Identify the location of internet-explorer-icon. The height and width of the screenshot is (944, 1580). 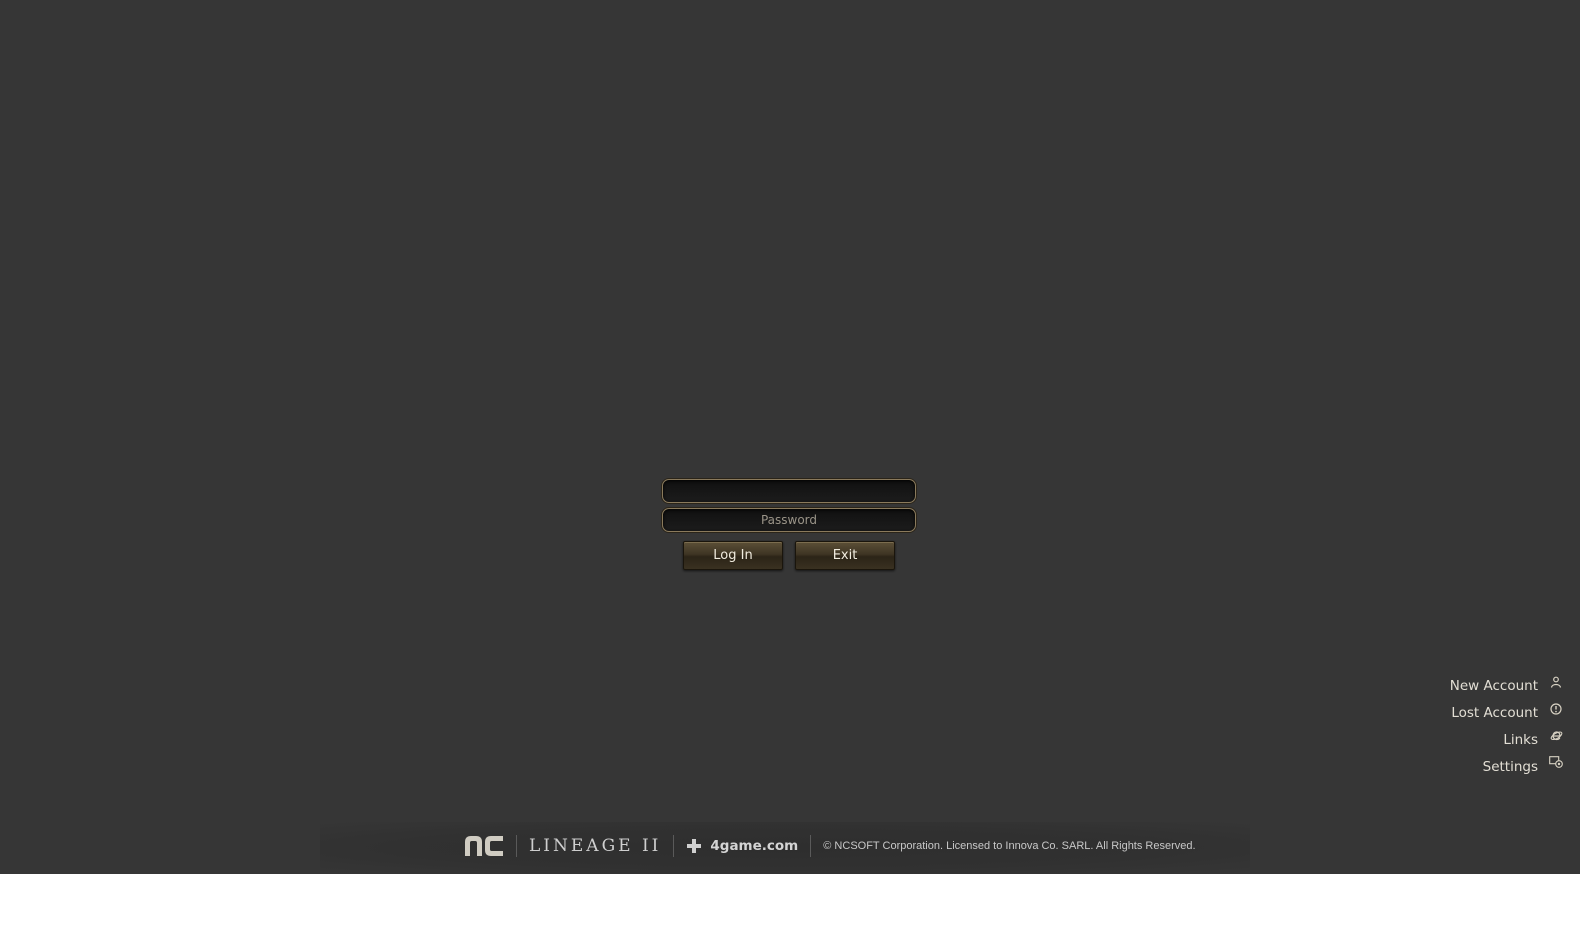
(1556, 736).